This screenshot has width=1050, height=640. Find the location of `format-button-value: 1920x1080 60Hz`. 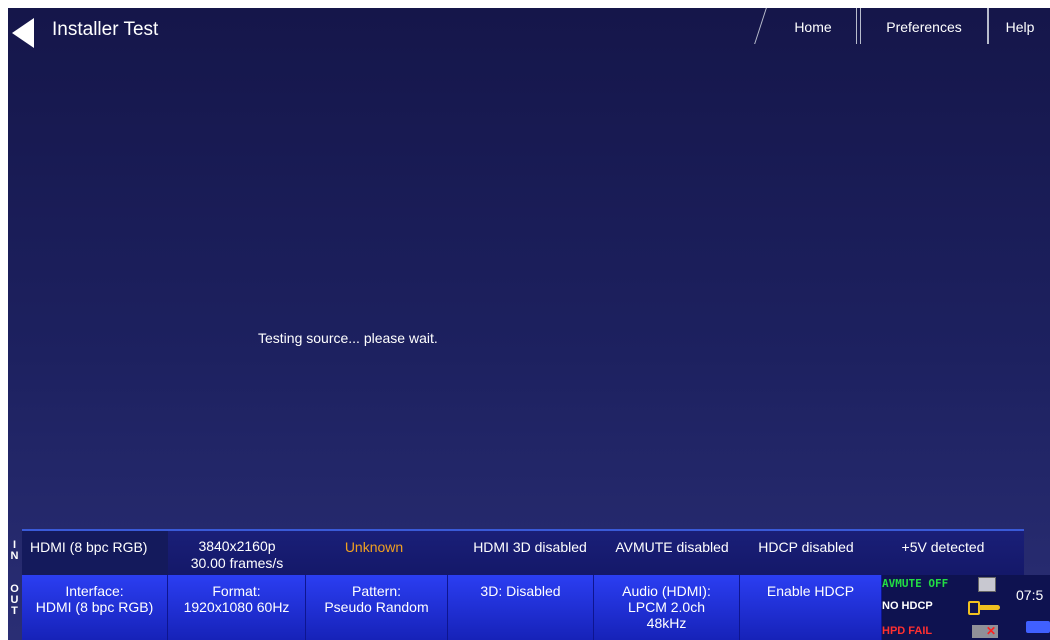

format-button-value: 1920x1080 60Hz is located at coordinates (236, 607).